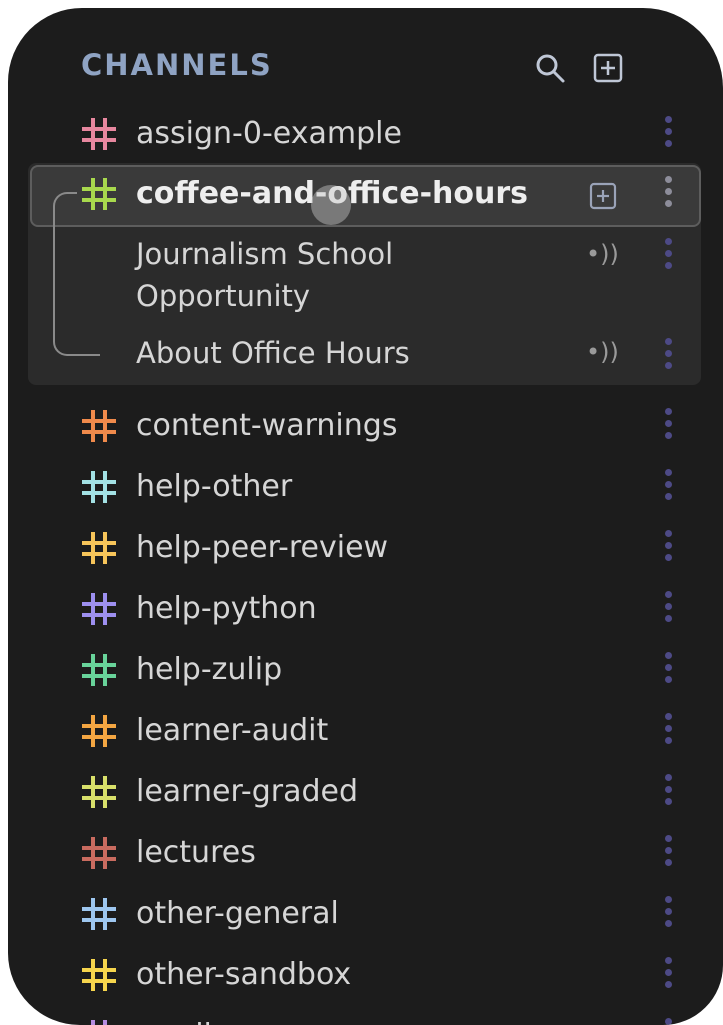  Describe the element at coordinates (608, 68) in the screenshot. I see `add-channel-icon` at that location.